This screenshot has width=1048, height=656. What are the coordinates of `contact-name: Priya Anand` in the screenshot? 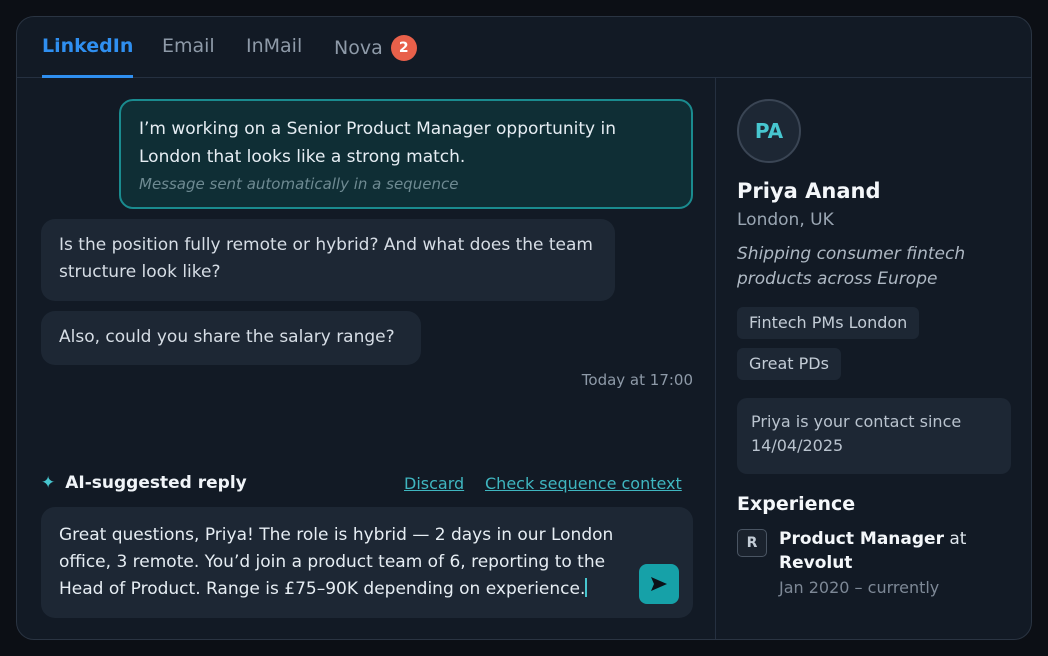 It's located at (809, 191).